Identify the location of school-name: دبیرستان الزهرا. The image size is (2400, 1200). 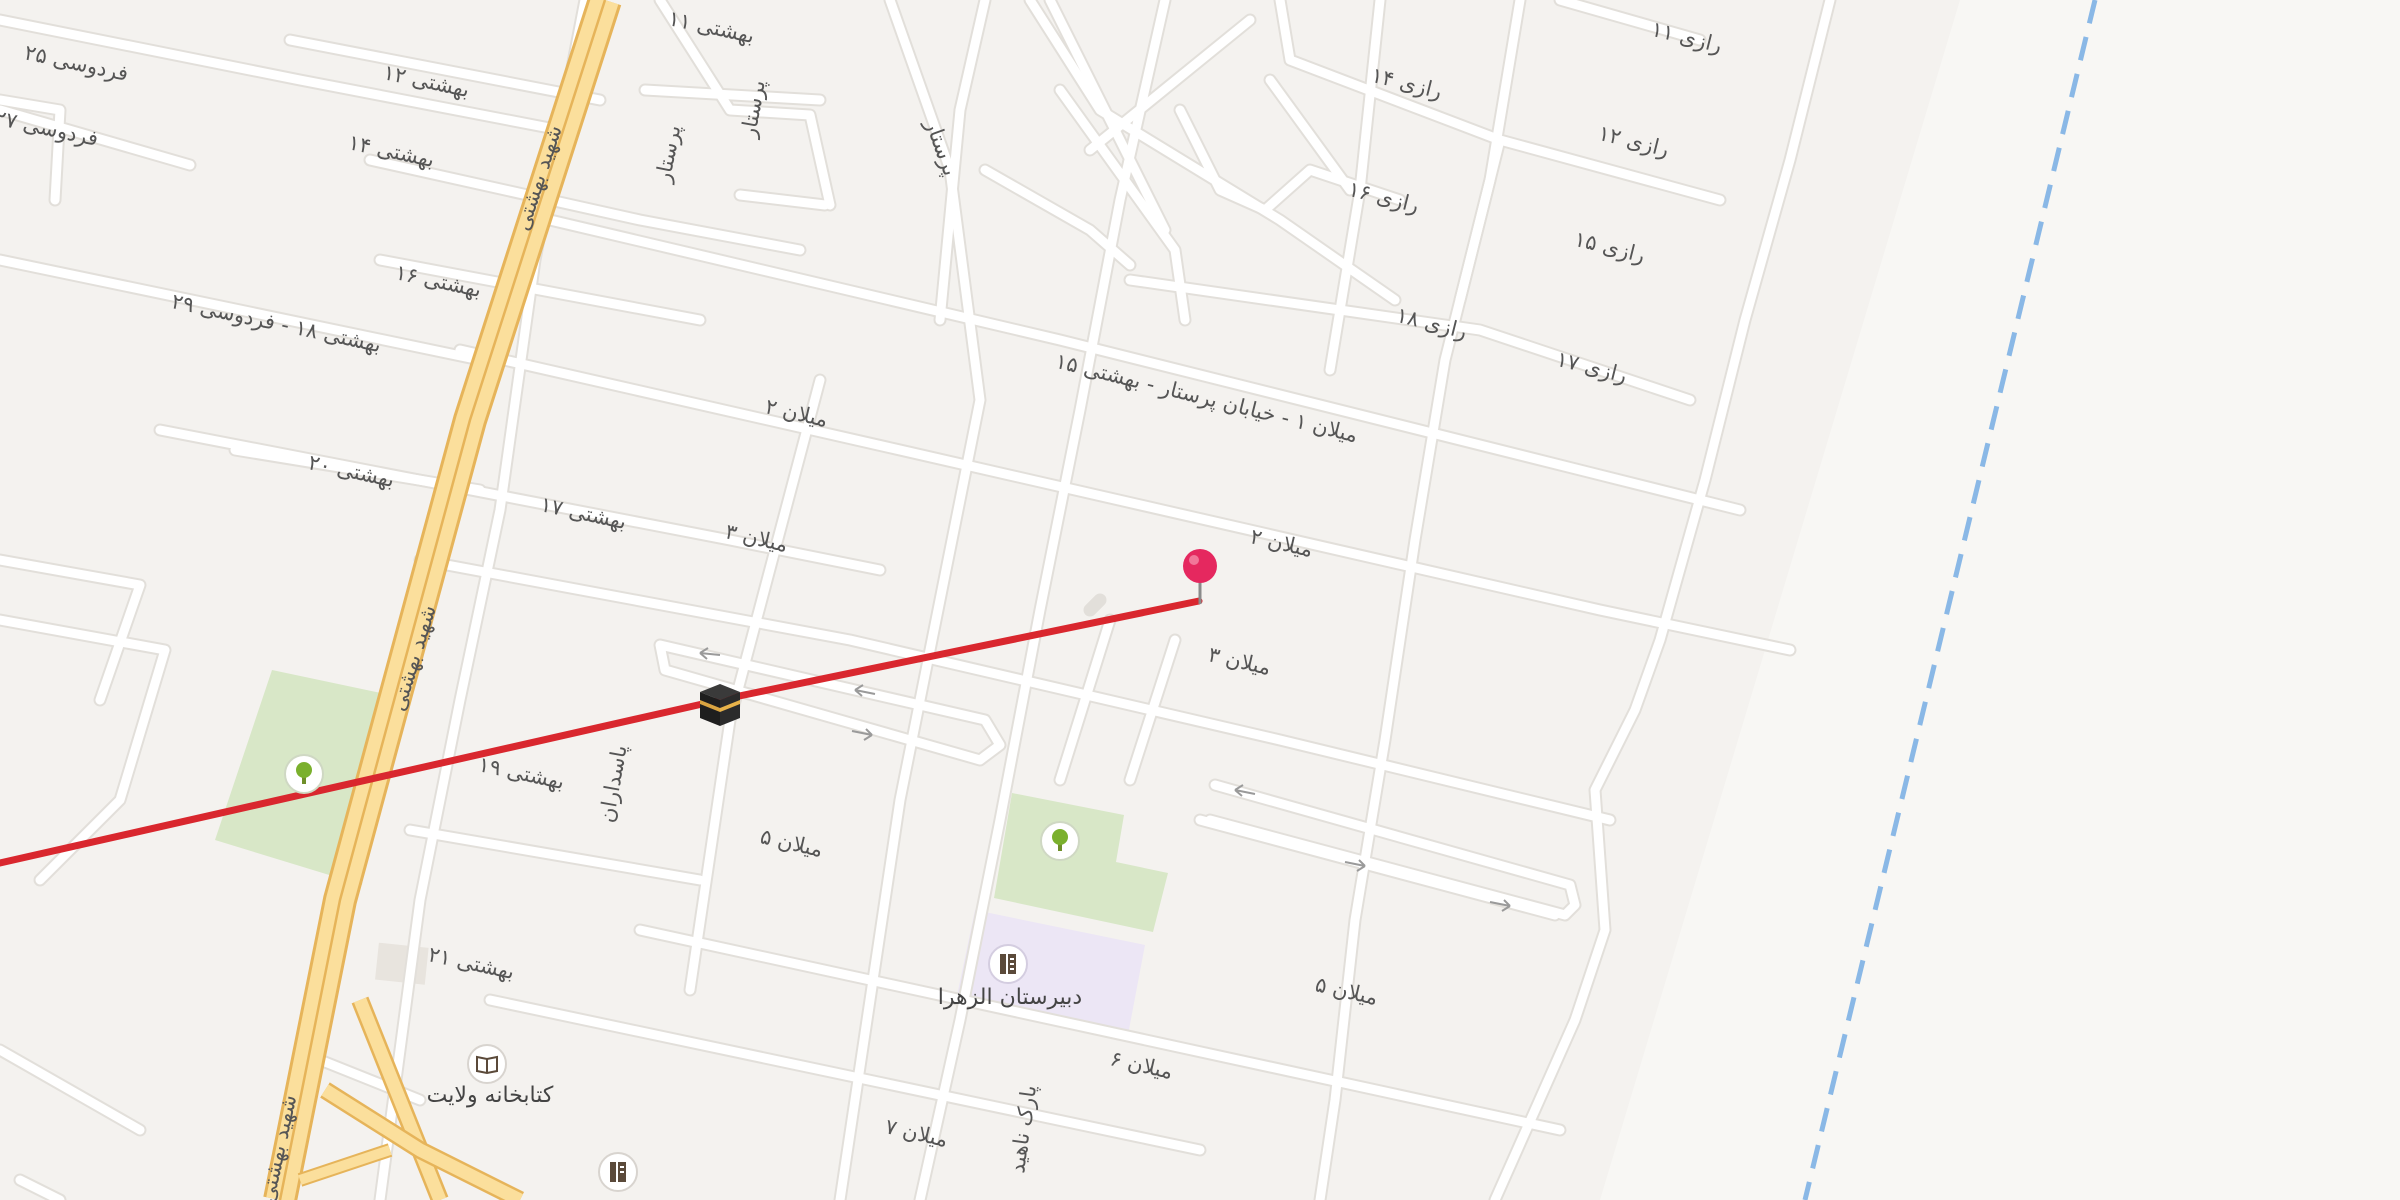
(1010, 997).